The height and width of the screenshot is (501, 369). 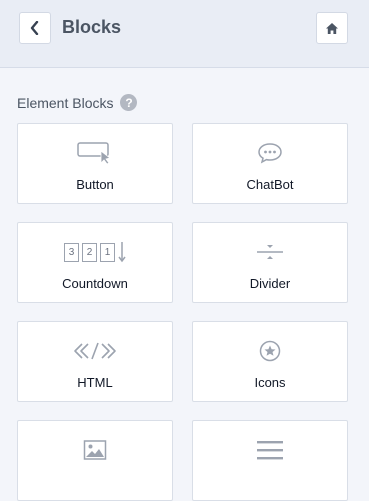 I want to click on image-icon, so click(x=95, y=450).